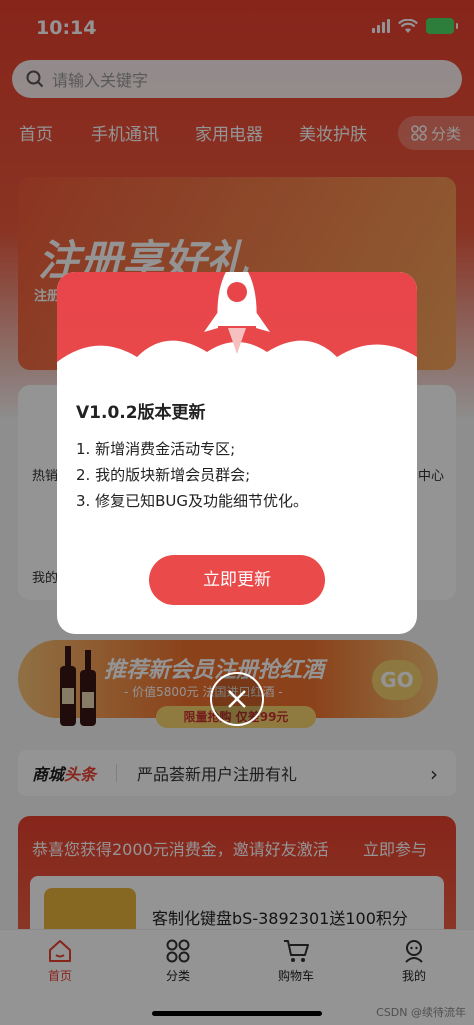 This screenshot has width=474, height=1025. I want to click on changelog-item: 3. 修复已知BUG及功能细节优化。, so click(192, 501).